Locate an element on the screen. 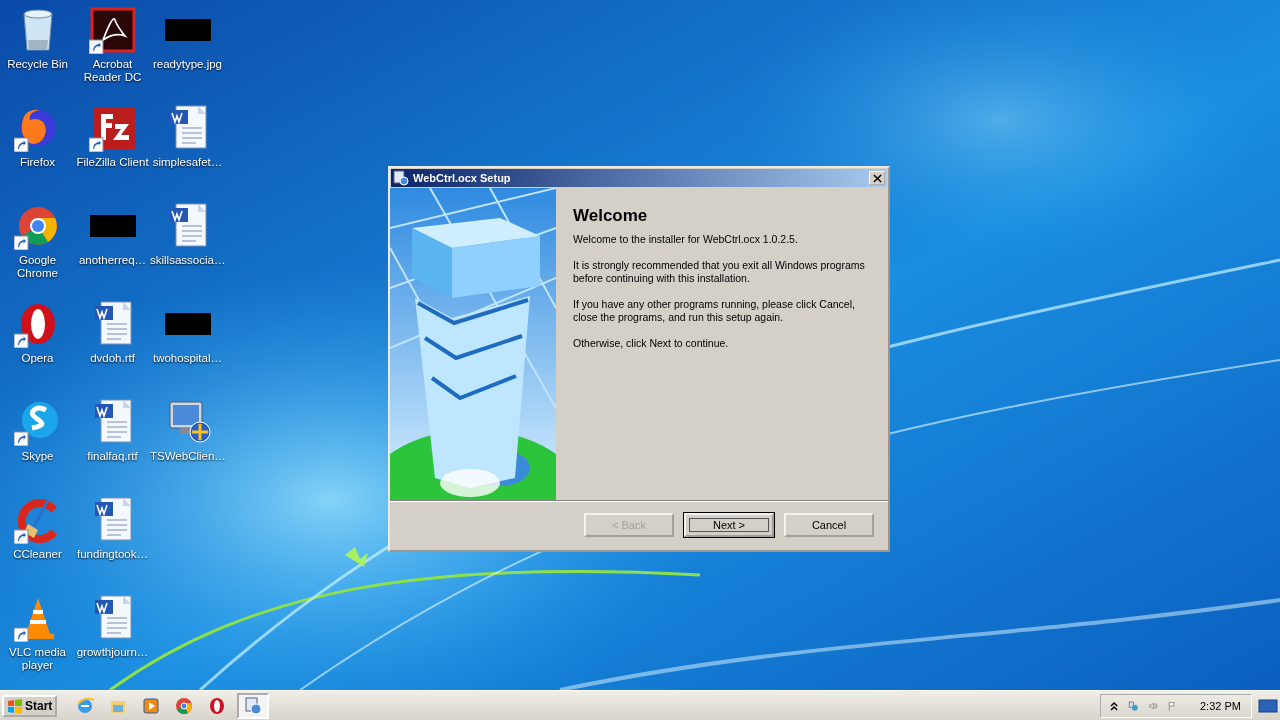  show-desktop-icon is located at coordinates (1268, 705).